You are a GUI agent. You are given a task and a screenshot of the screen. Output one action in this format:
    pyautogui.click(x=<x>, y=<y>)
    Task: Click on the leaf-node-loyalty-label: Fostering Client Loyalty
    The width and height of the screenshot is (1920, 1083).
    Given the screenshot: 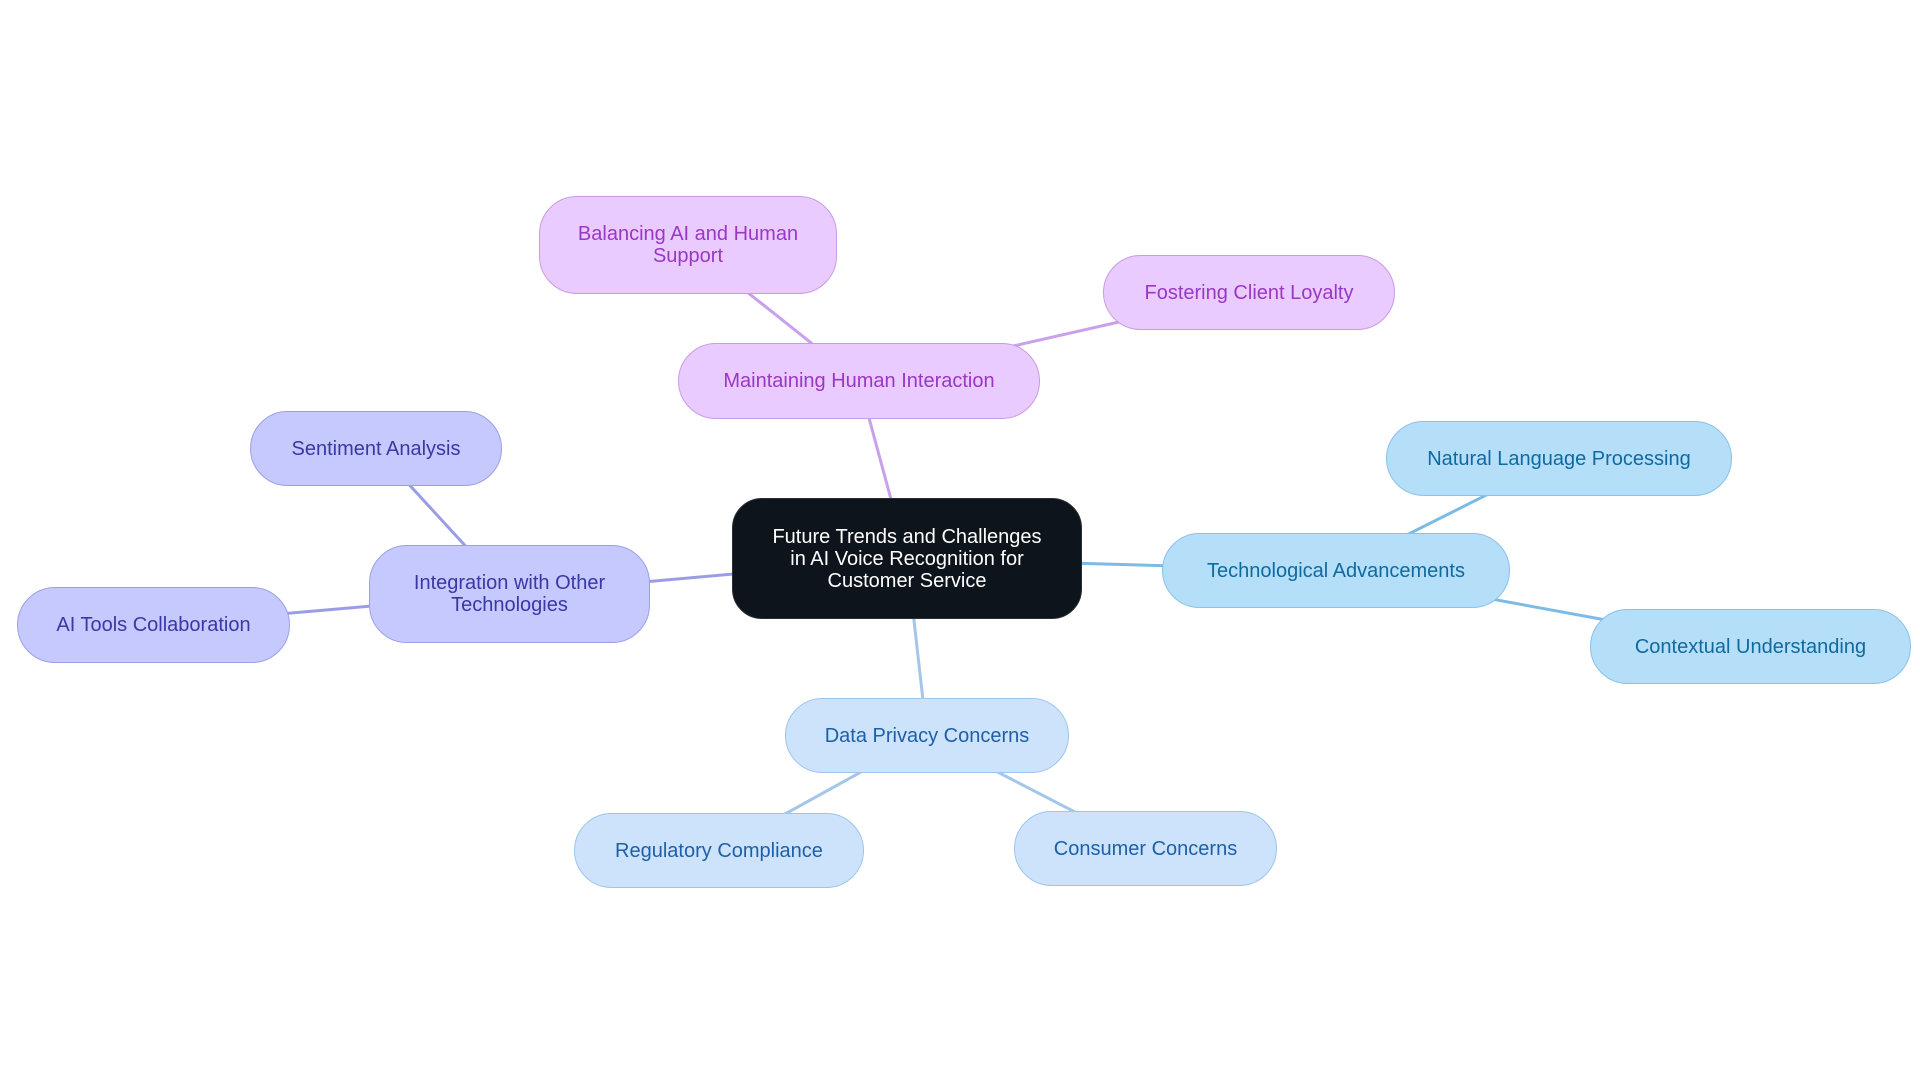 What is the action you would take?
    pyautogui.click(x=1249, y=292)
    